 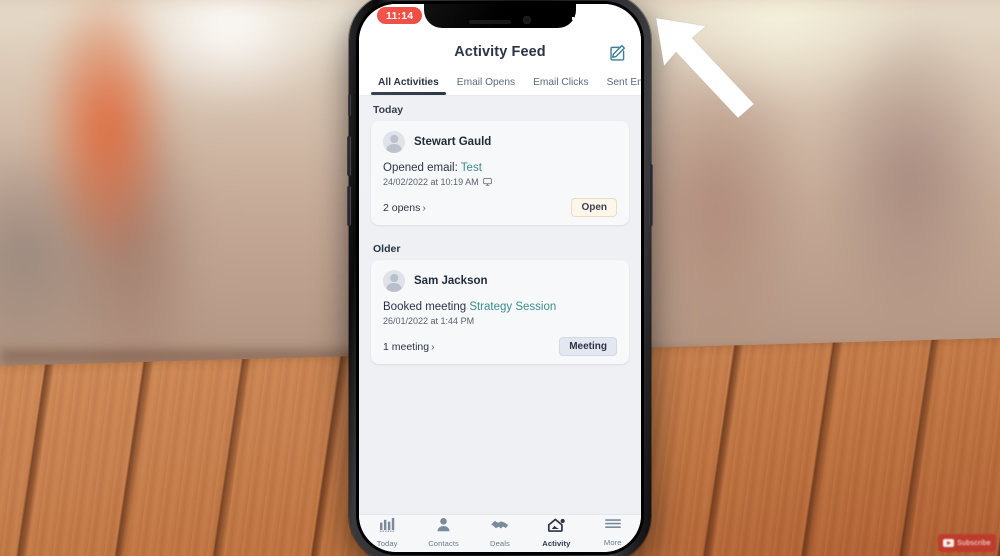 What do you see at coordinates (500, 281) in the screenshot?
I see `card-header: Sam Jackson` at bounding box center [500, 281].